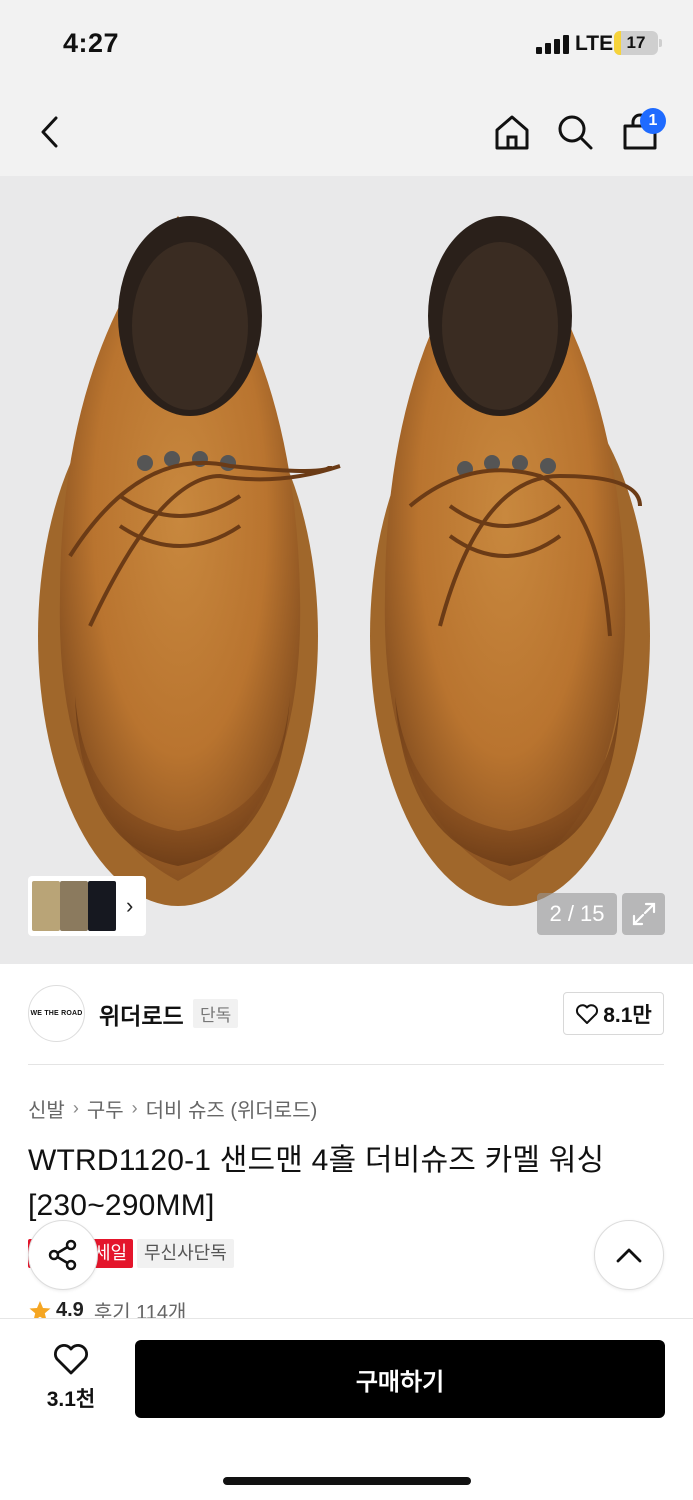 Image resolution: width=693 pixels, height=1500 pixels. What do you see at coordinates (553, 44) in the screenshot?
I see `signal-icon` at bounding box center [553, 44].